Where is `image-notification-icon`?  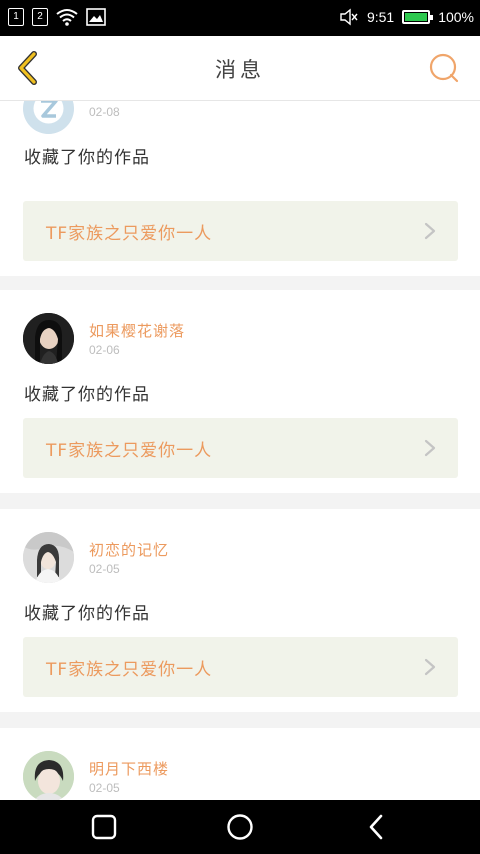 image-notification-icon is located at coordinates (96, 17).